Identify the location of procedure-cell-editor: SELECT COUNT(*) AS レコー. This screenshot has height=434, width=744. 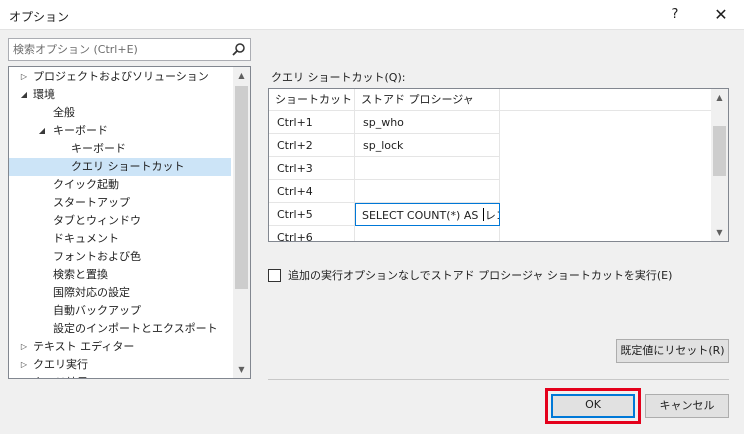
(427, 214).